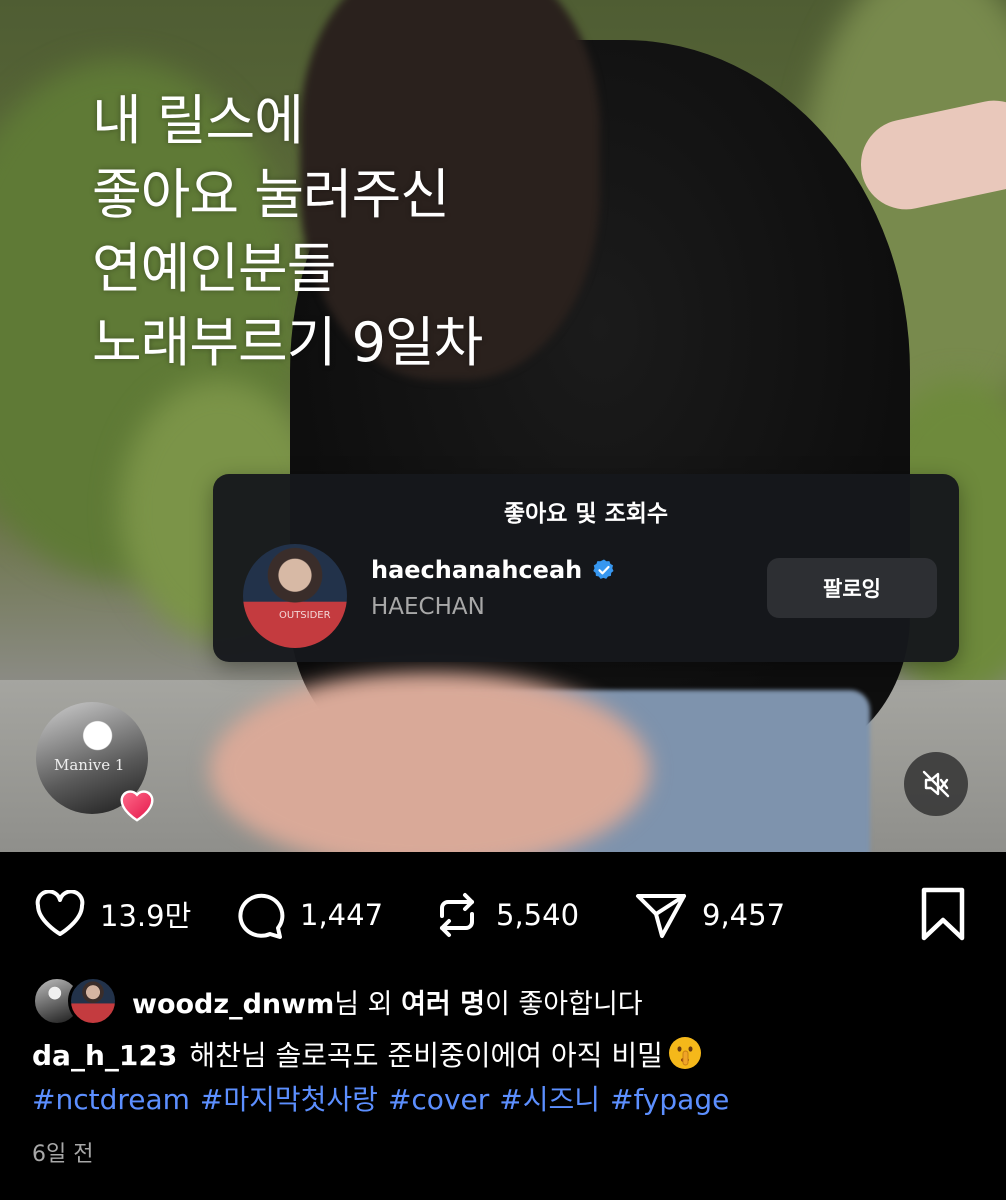 Image resolution: width=1006 pixels, height=1200 pixels. I want to click on heart-outline-icon, so click(60, 913).